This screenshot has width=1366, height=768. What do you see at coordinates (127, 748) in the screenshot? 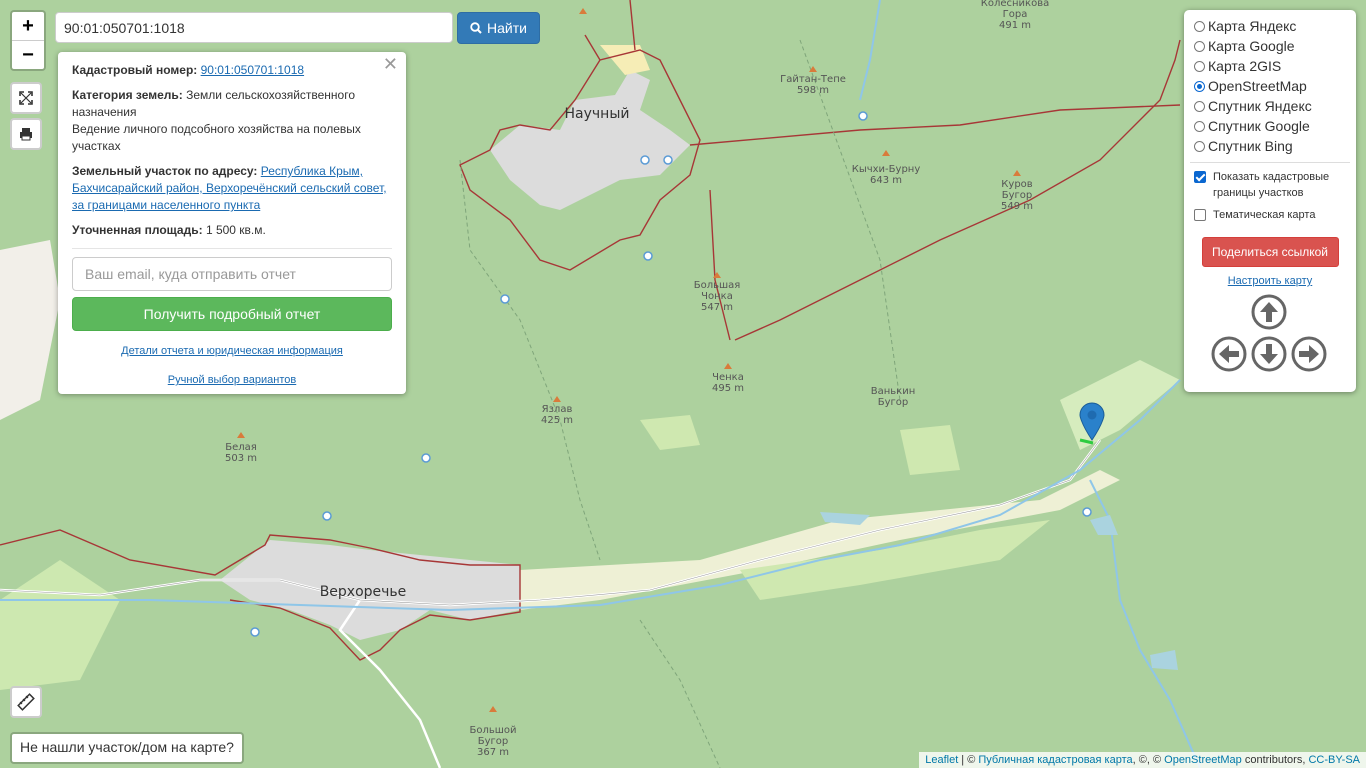
I see `not-found-button: Не нашли участок/дом на карте?` at bounding box center [127, 748].